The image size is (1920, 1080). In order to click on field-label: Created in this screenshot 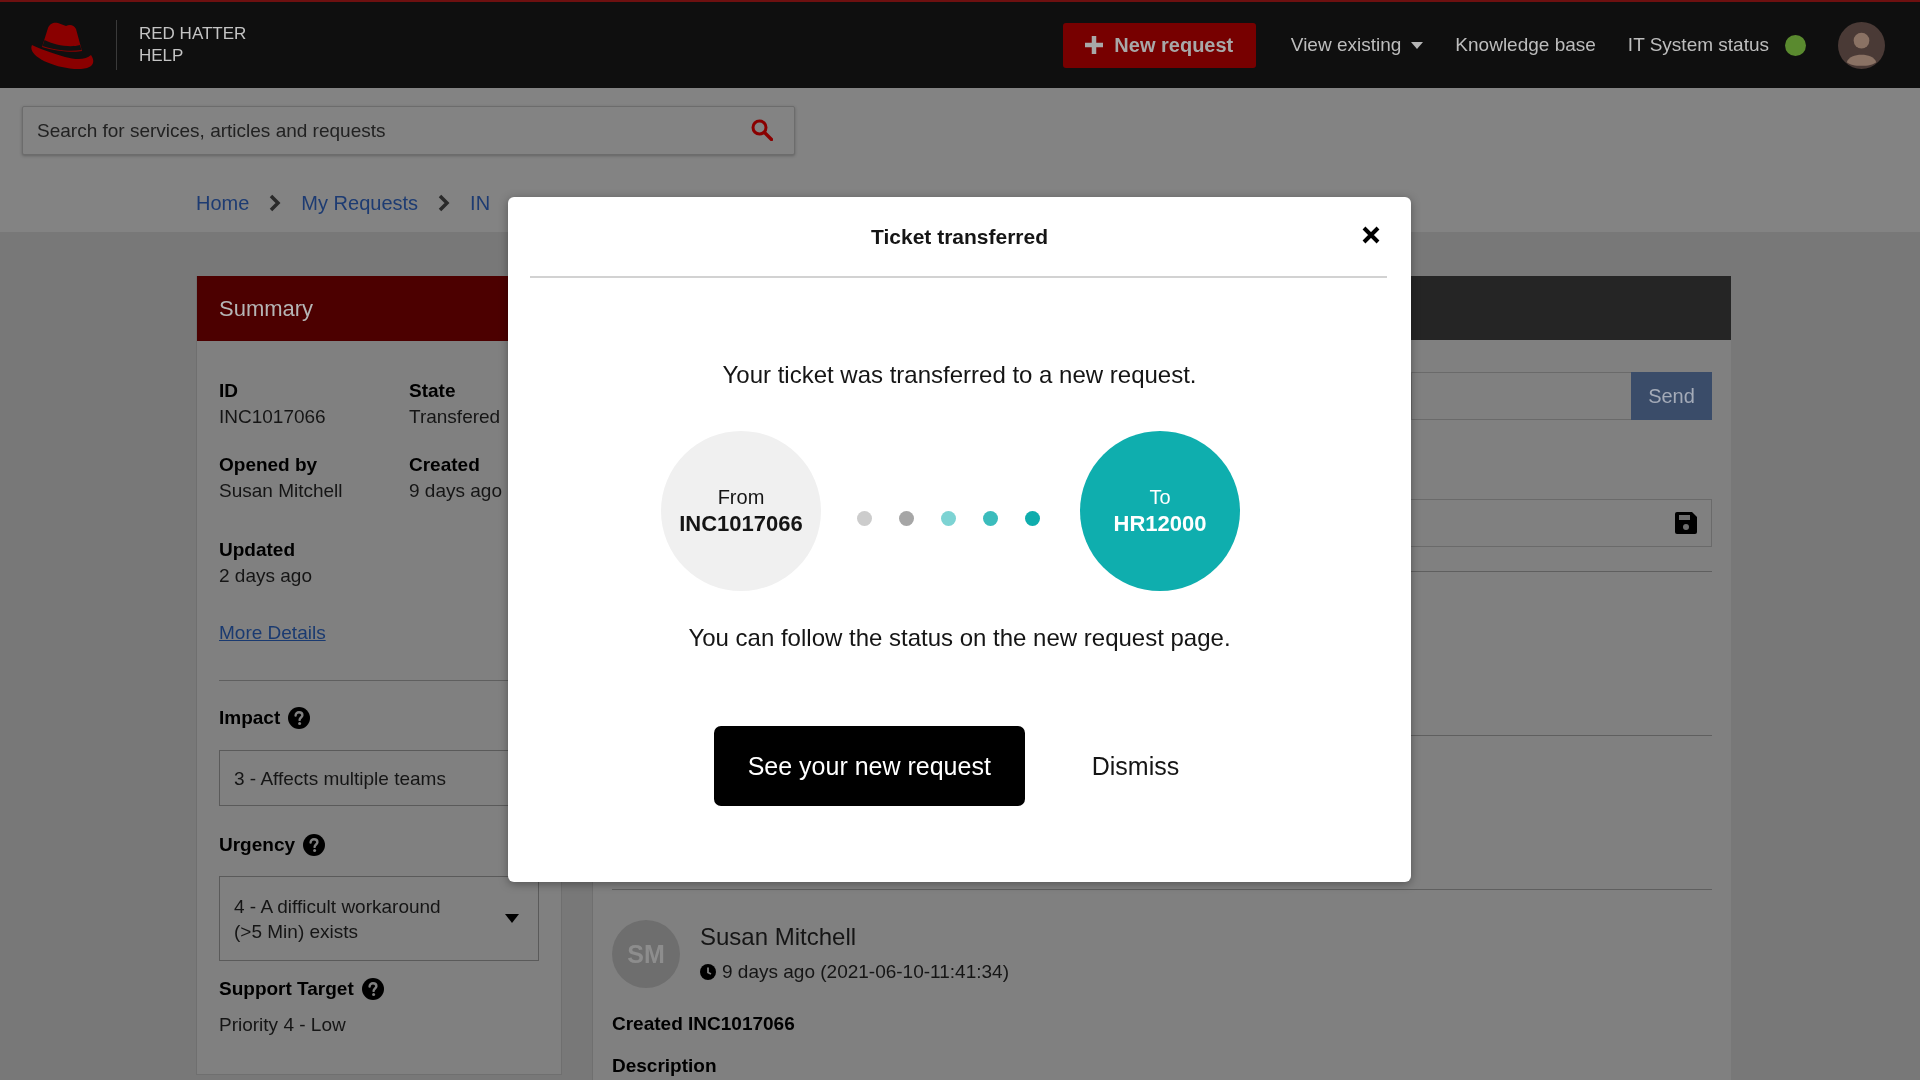, I will do `click(445, 465)`.